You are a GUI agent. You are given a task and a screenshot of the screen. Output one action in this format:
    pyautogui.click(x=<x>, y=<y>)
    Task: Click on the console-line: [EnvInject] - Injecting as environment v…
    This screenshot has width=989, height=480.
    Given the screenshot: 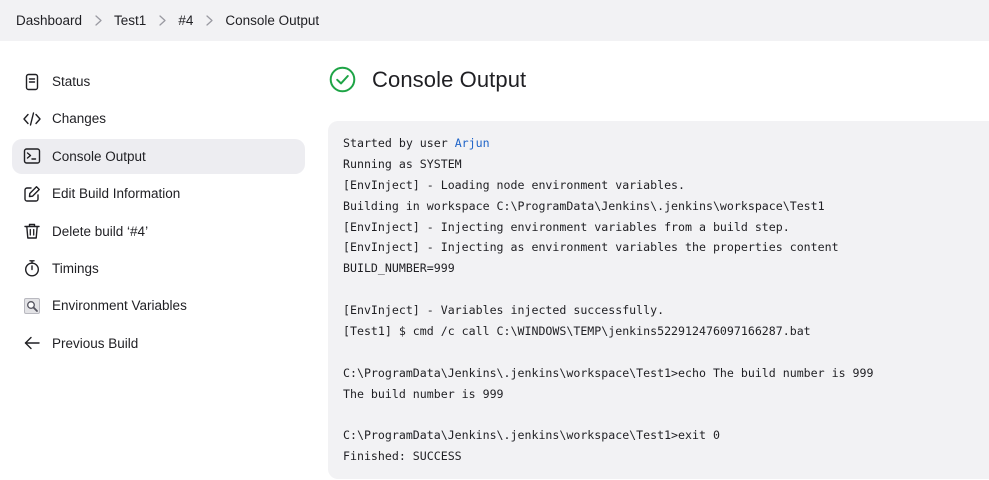 What is the action you would take?
    pyautogui.click(x=591, y=247)
    